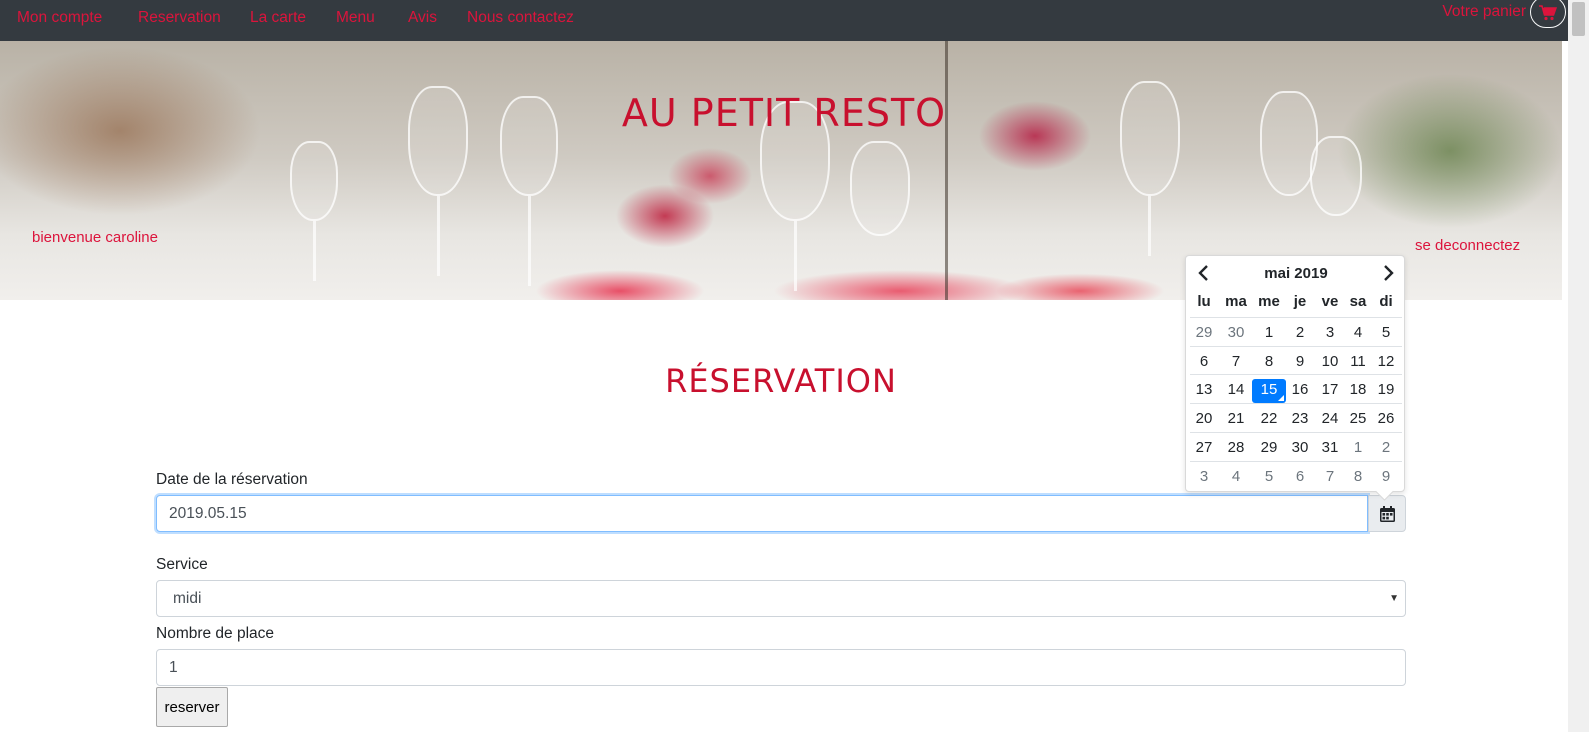  Describe the element at coordinates (1386, 391) in the screenshot. I see `datepicker-day: 19` at that location.